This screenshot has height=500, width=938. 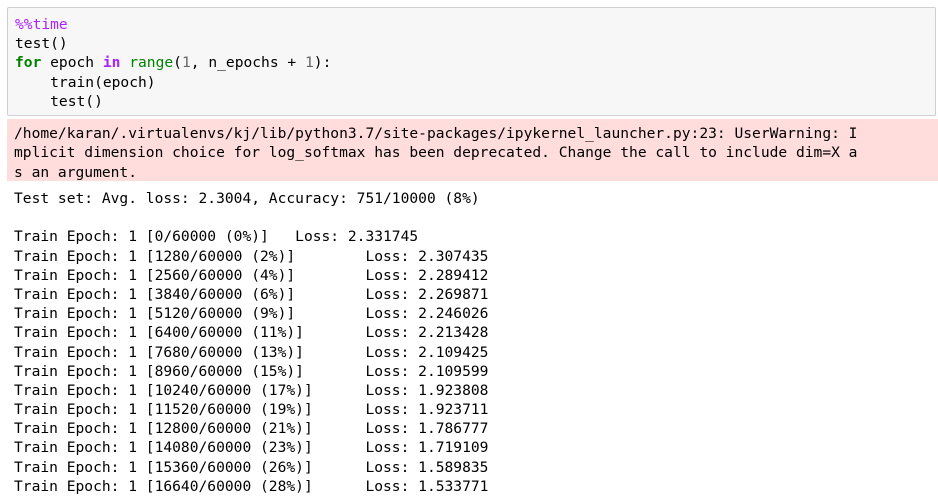 I want to click on code-text: (, so click(x=177, y=63).